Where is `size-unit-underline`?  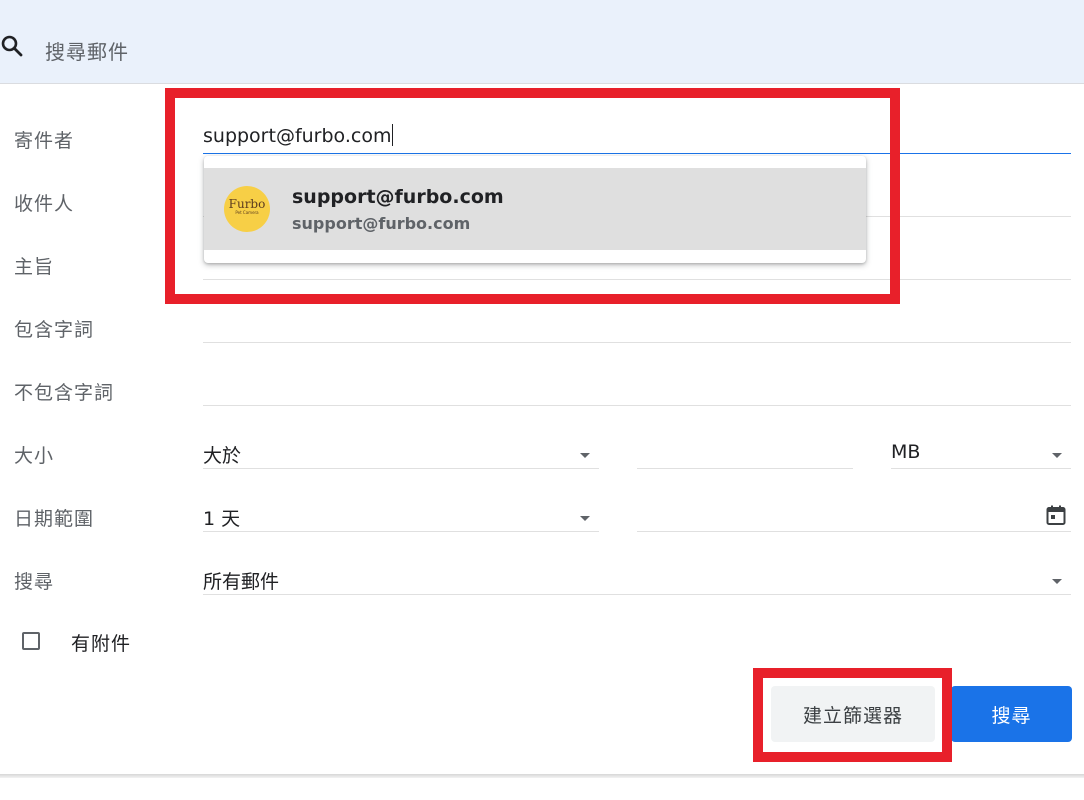 size-unit-underline is located at coordinates (981, 468).